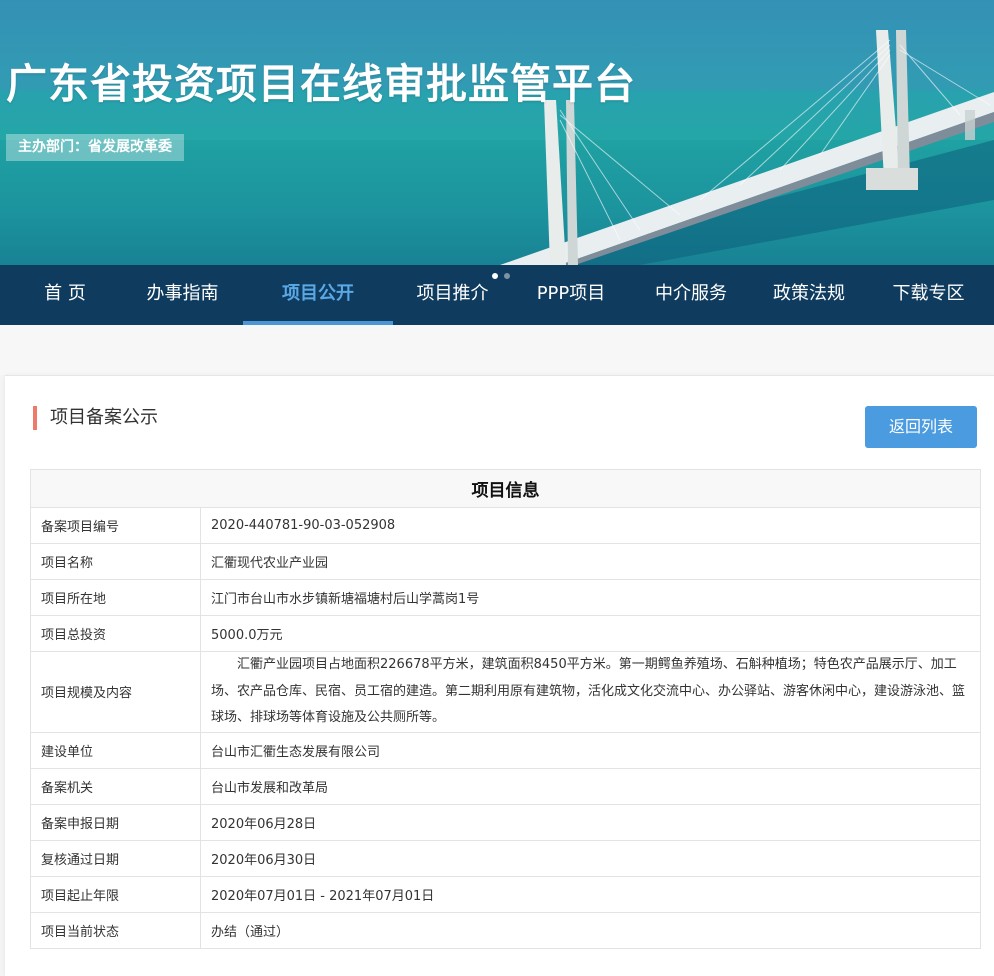 This screenshot has height=976, width=994. What do you see at coordinates (182, 295) in the screenshot?
I see `nav-item-guide: 办事指南` at bounding box center [182, 295].